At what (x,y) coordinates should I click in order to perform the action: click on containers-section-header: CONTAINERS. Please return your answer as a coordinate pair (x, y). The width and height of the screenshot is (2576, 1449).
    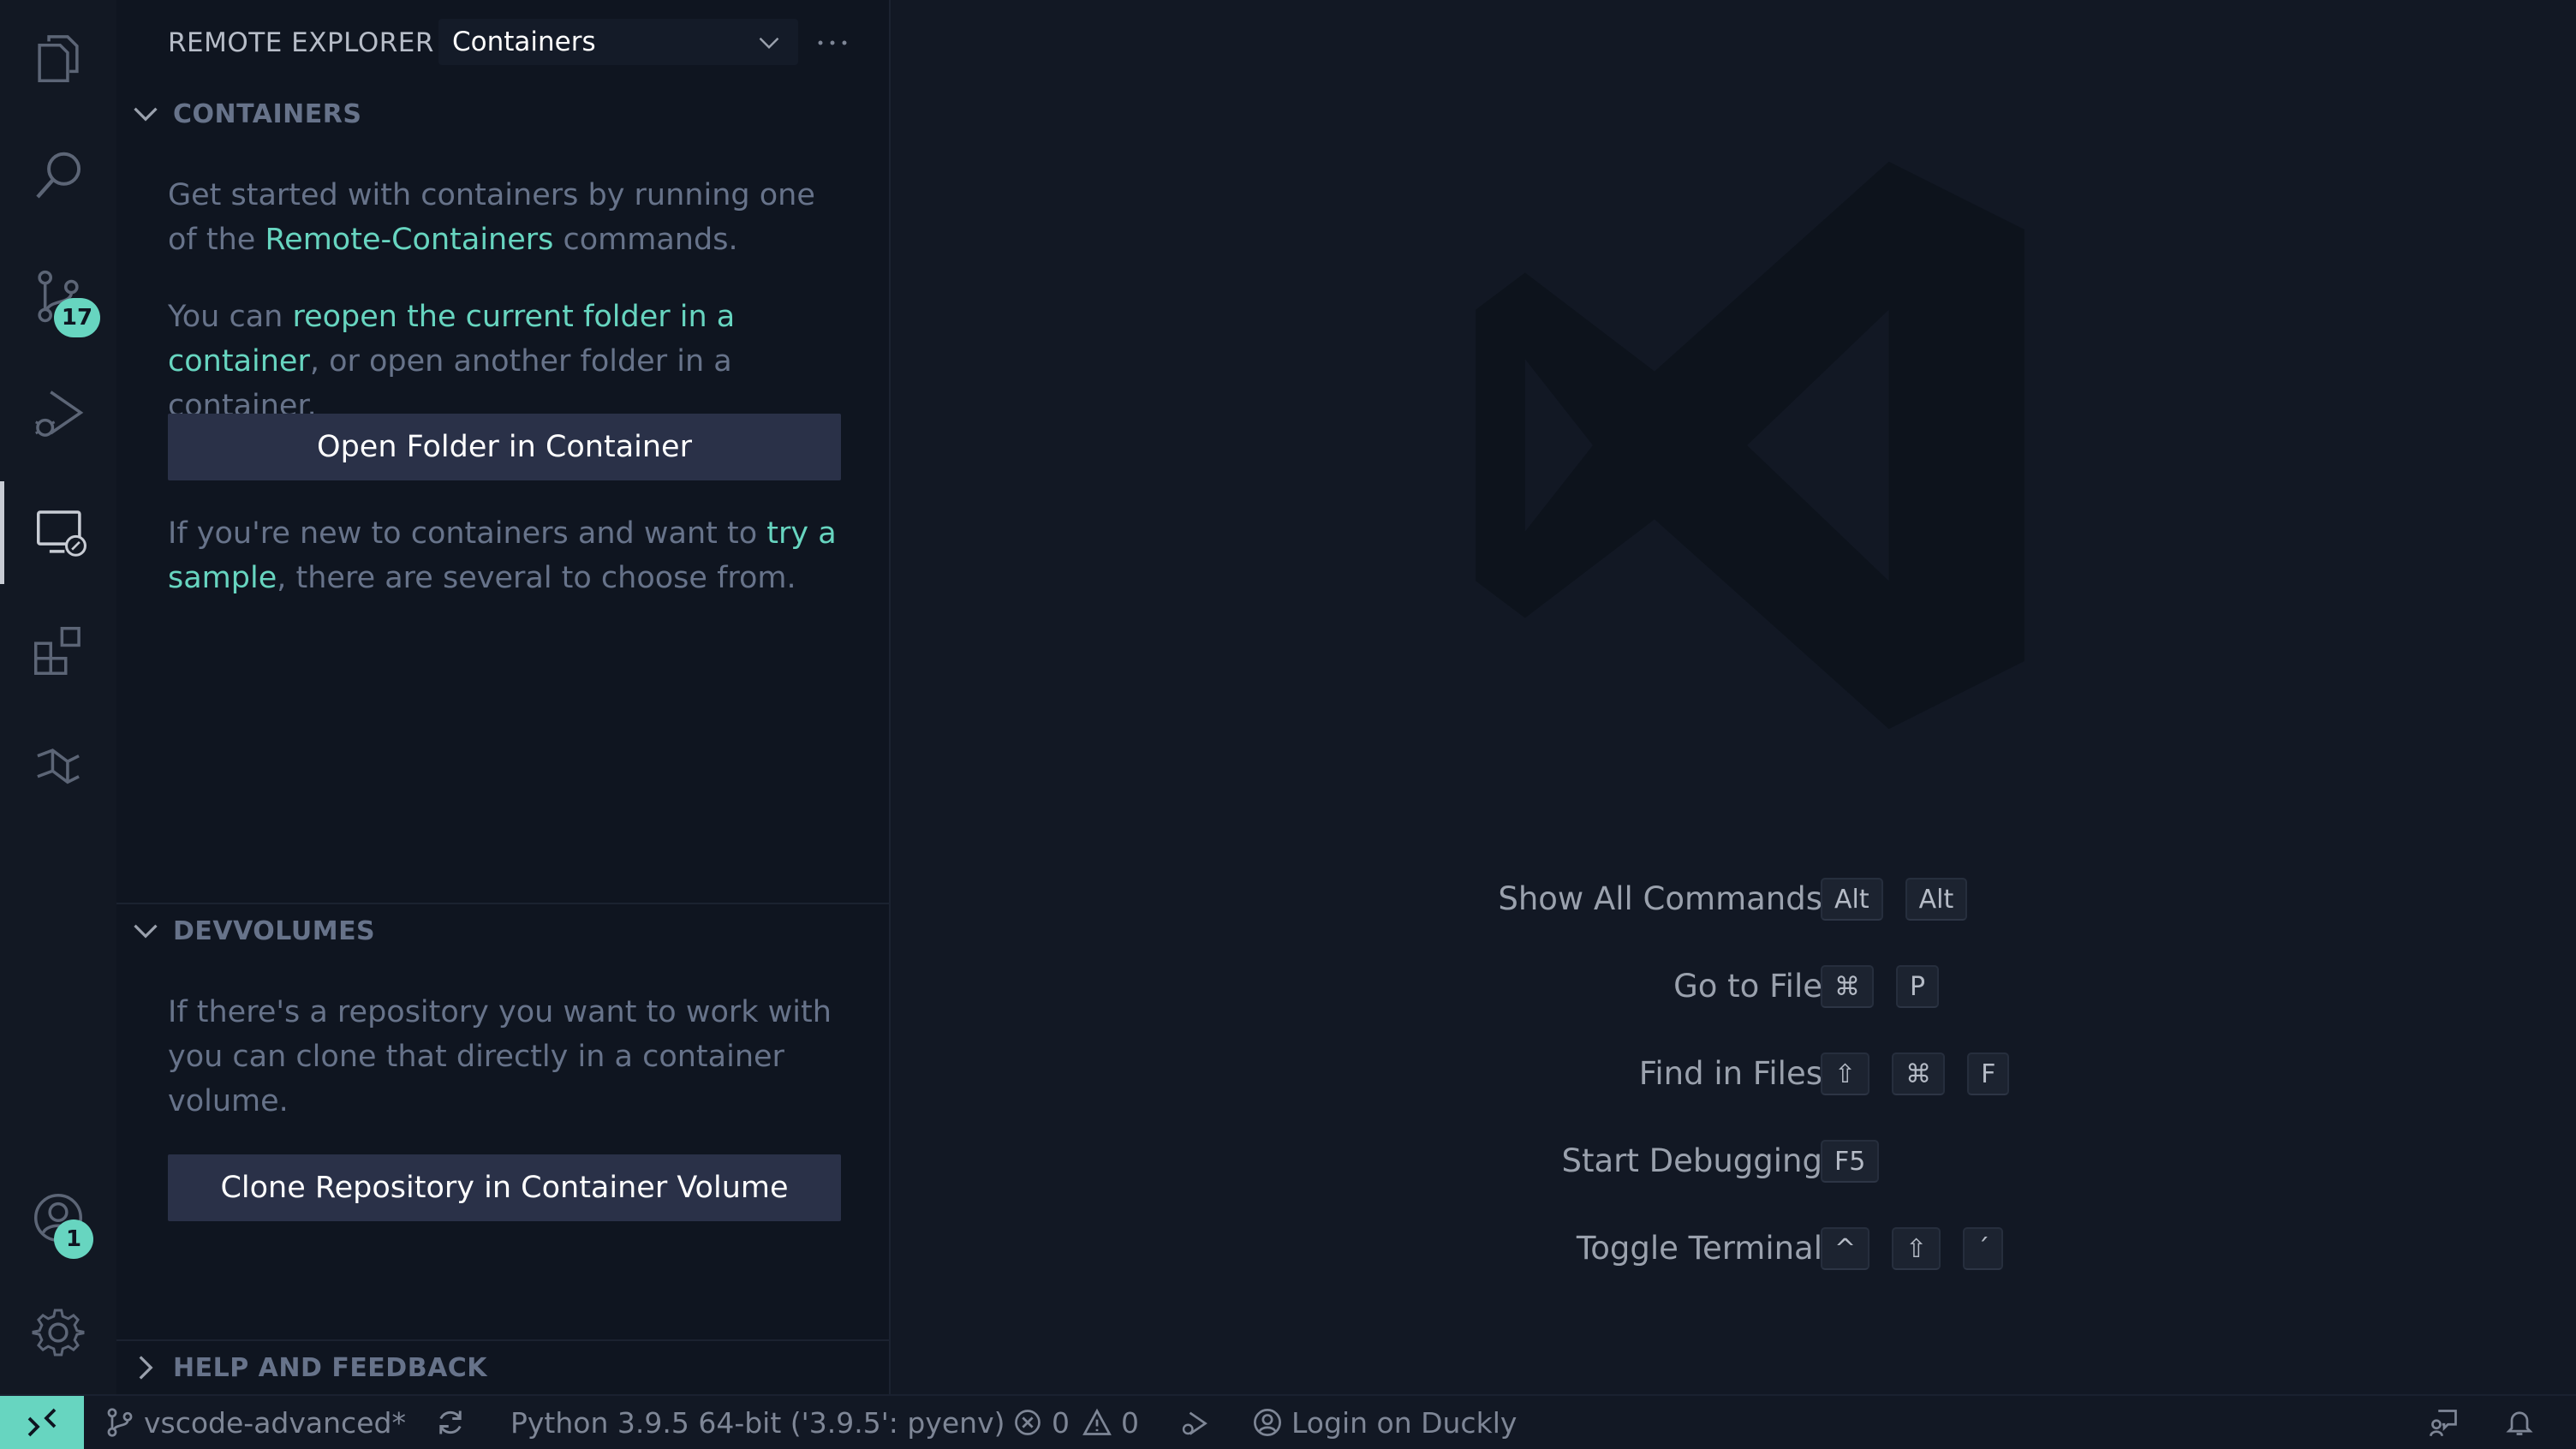
    Looking at the image, I should click on (244, 114).